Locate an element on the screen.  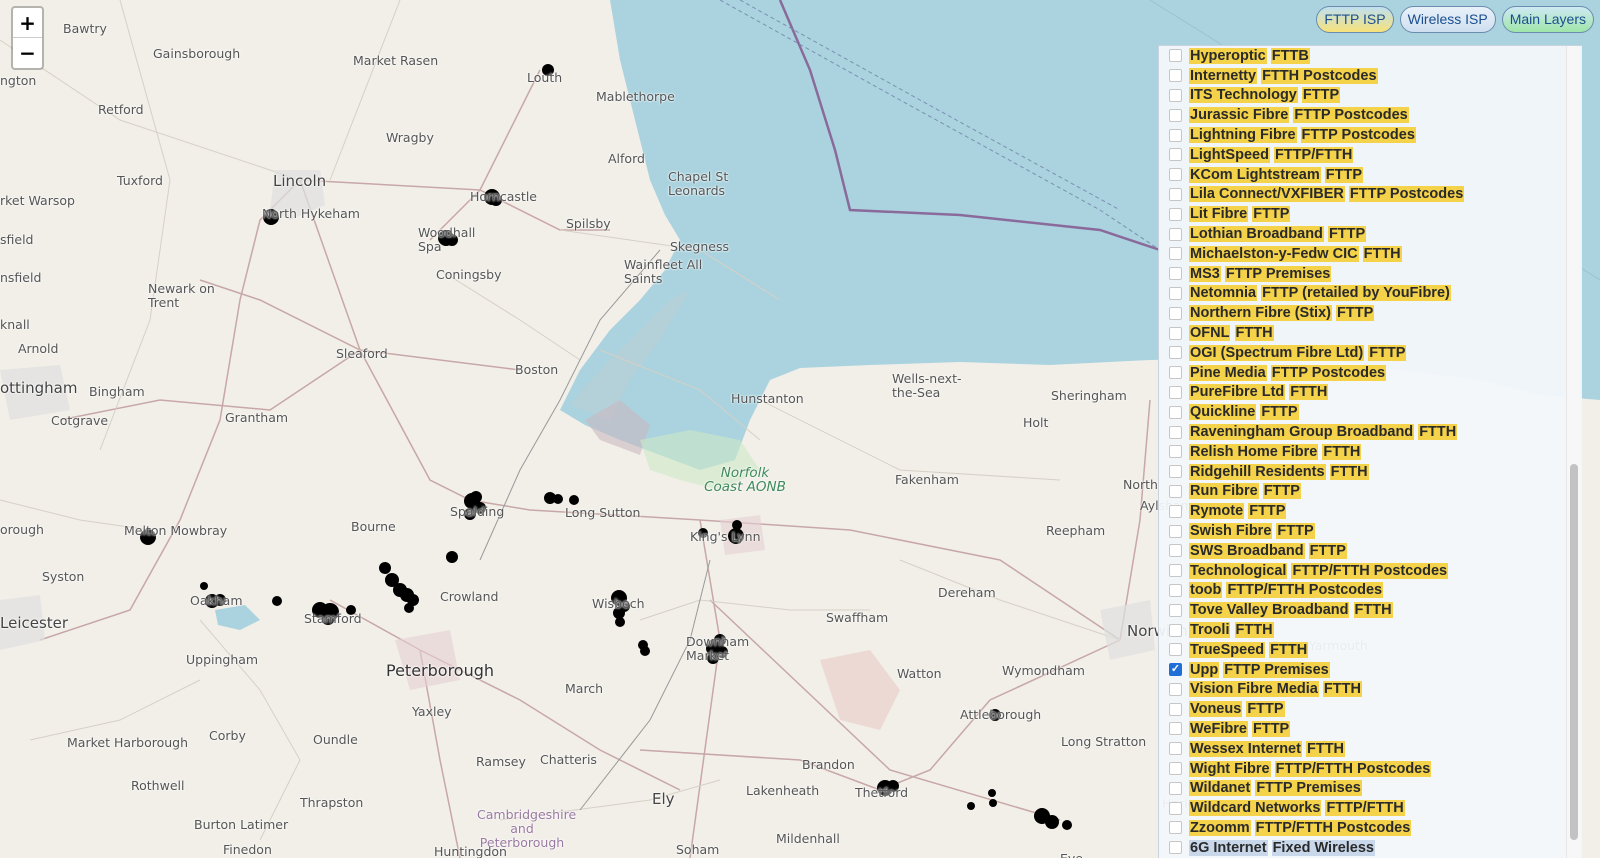
layer-row: OGI (Spectrum Fibre Ltd) FTTP is located at coordinates (1362, 353).